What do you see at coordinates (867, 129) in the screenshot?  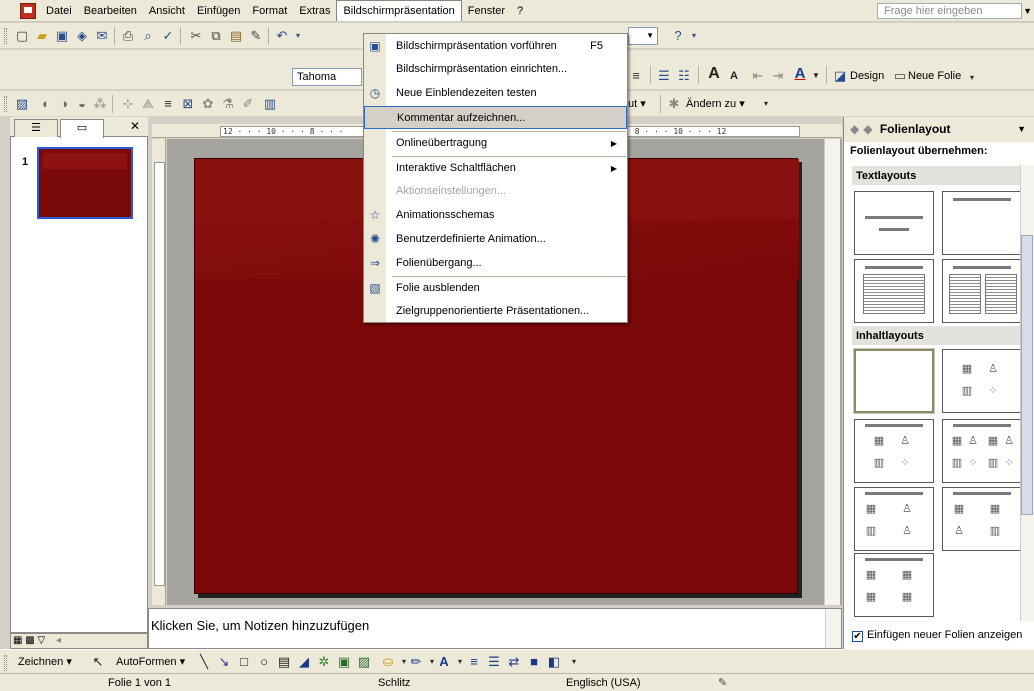 I see `forward-icon: ◆` at bounding box center [867, 129].